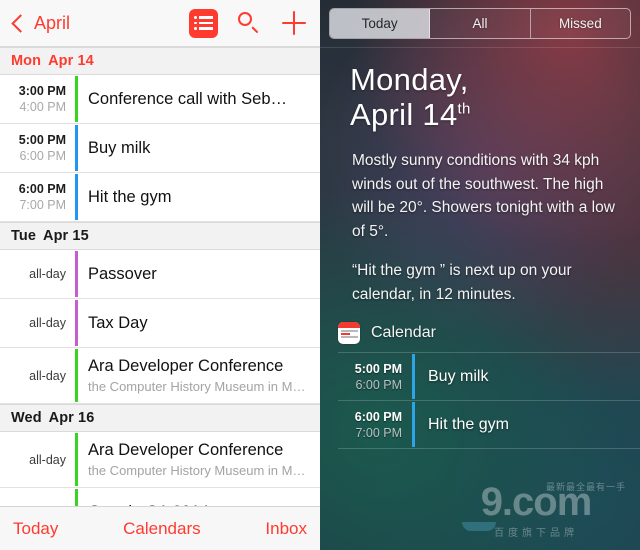 This screenshot has width=640, height=550. Describe the element at coordinates (294, 23) in the screenshot. I see `plus-icon` at that location.